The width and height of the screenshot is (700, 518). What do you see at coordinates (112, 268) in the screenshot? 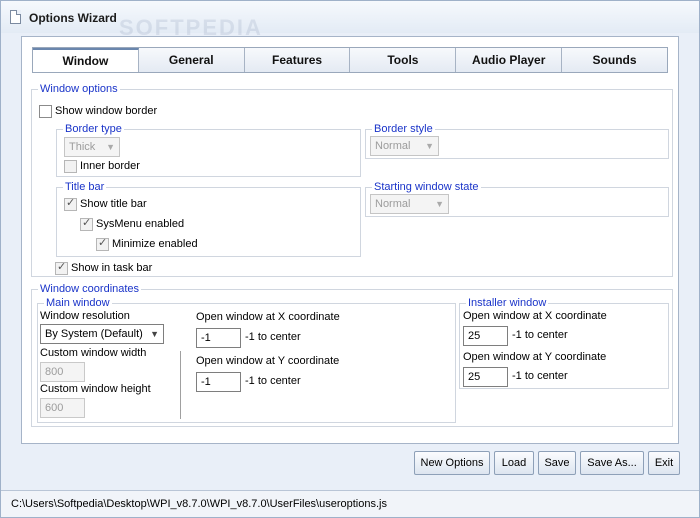
I see `show-in-task-bar-label: Show in task bar` at bounding box center [112, 268].